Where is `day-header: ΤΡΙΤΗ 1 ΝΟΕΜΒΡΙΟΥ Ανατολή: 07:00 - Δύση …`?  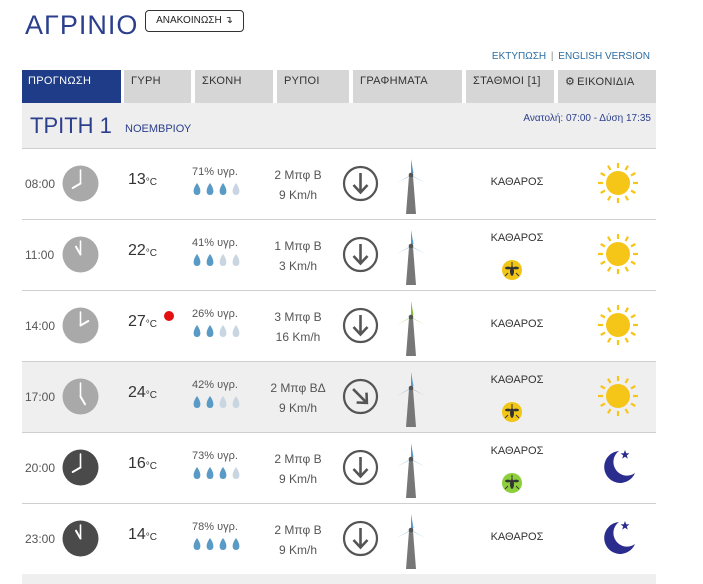 day-header: ΤΡΙΤΗ 1 ΝΟΕΜΒΡΙΟΥ Ανατολή: 07:00 - Δύση … is located at coordinates (339, 126).